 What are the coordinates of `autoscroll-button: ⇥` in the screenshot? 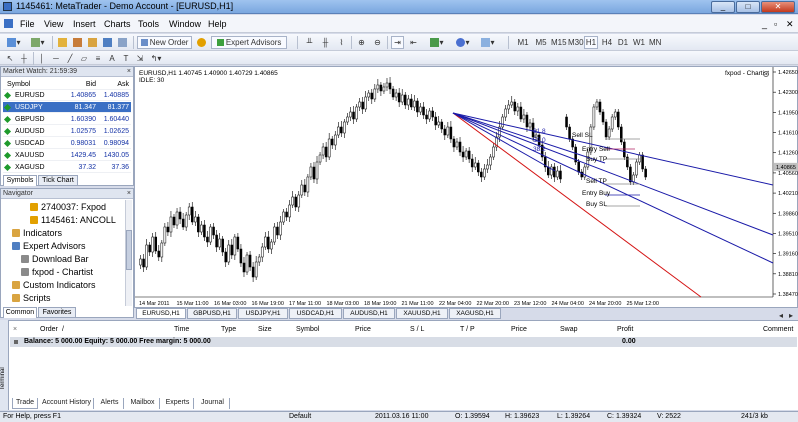 It's located at (397, 42).